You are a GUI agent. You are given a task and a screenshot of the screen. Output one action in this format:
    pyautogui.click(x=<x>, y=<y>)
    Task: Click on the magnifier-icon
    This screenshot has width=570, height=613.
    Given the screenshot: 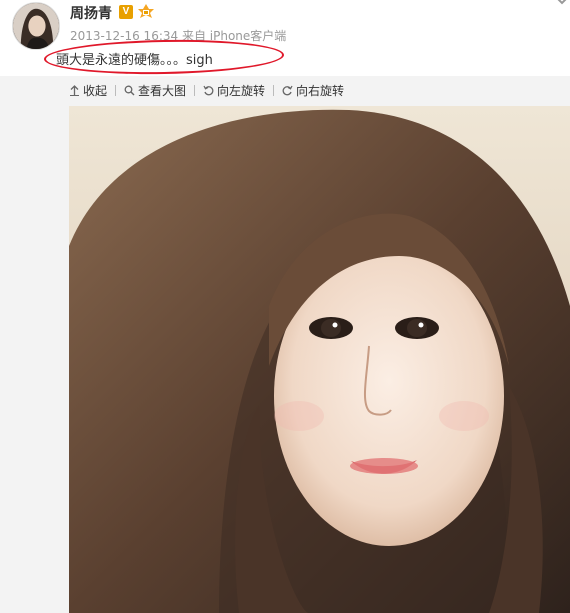 What is the action you would take?
    pyautogui.click(x=129, y=90)
    